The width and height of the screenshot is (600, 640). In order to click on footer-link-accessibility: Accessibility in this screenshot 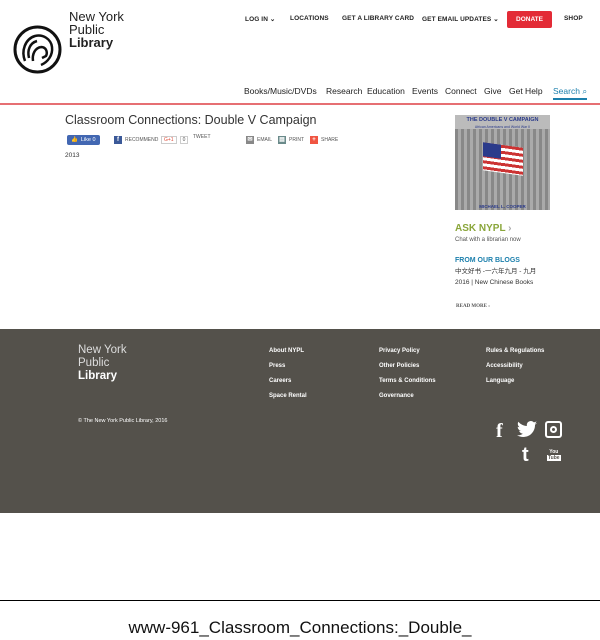, I will do `click(504, 366)`.